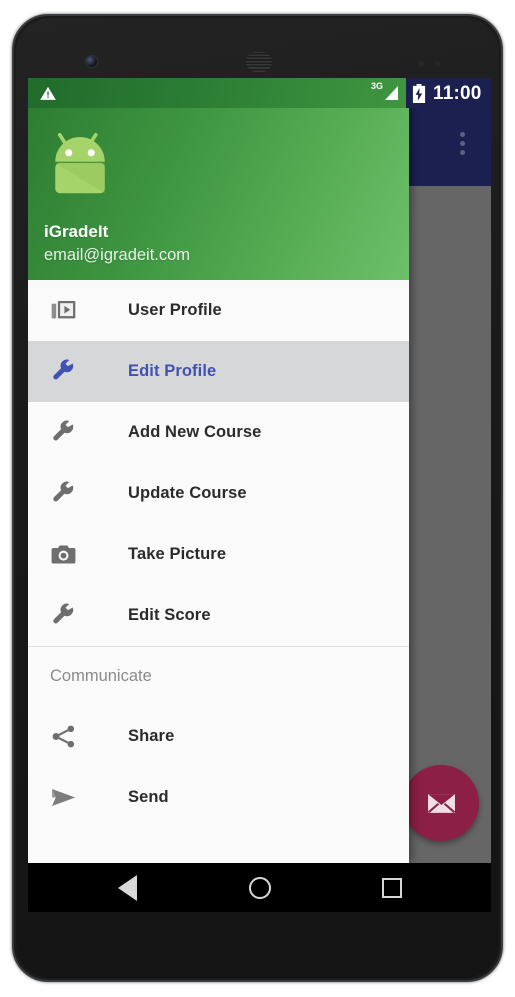  Describe the element at coordinates (259, 62) in the screenshot. I see `earpiece-speaker-icon` at that location.